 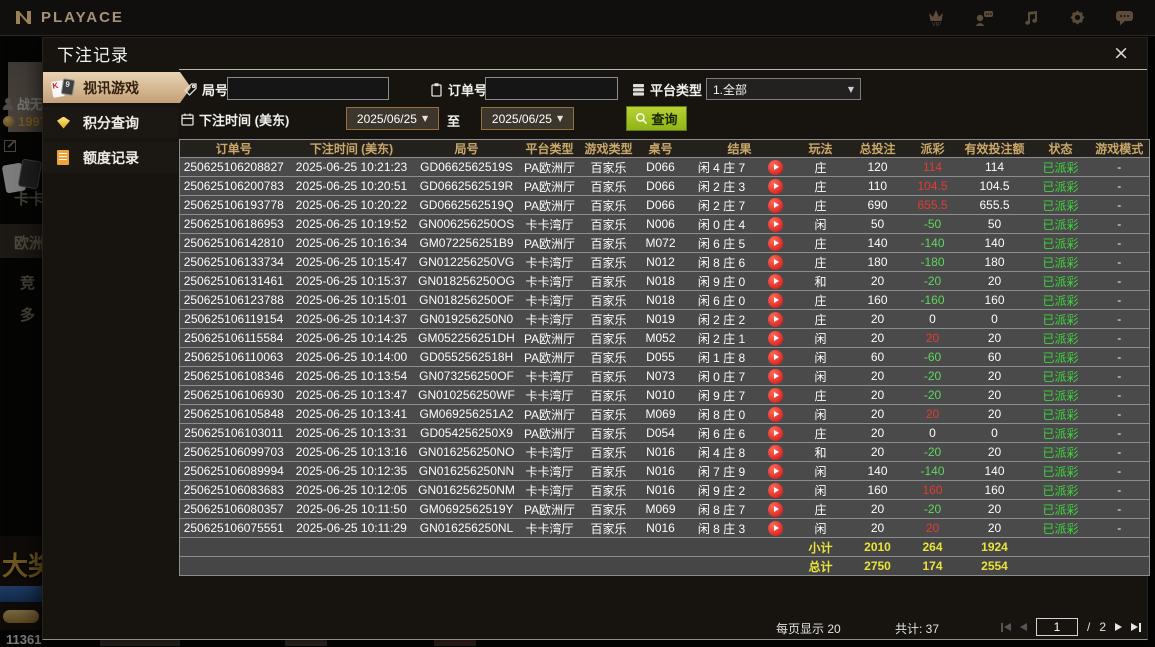 I want to click on vip-crown-icon: VIP, so click(x=936, y=17).